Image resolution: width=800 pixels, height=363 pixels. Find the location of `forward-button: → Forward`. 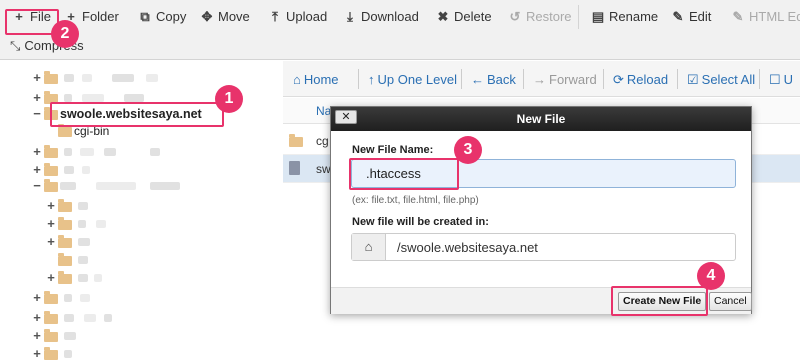

forward-button: → Forward is located at coordinates (565, 80).